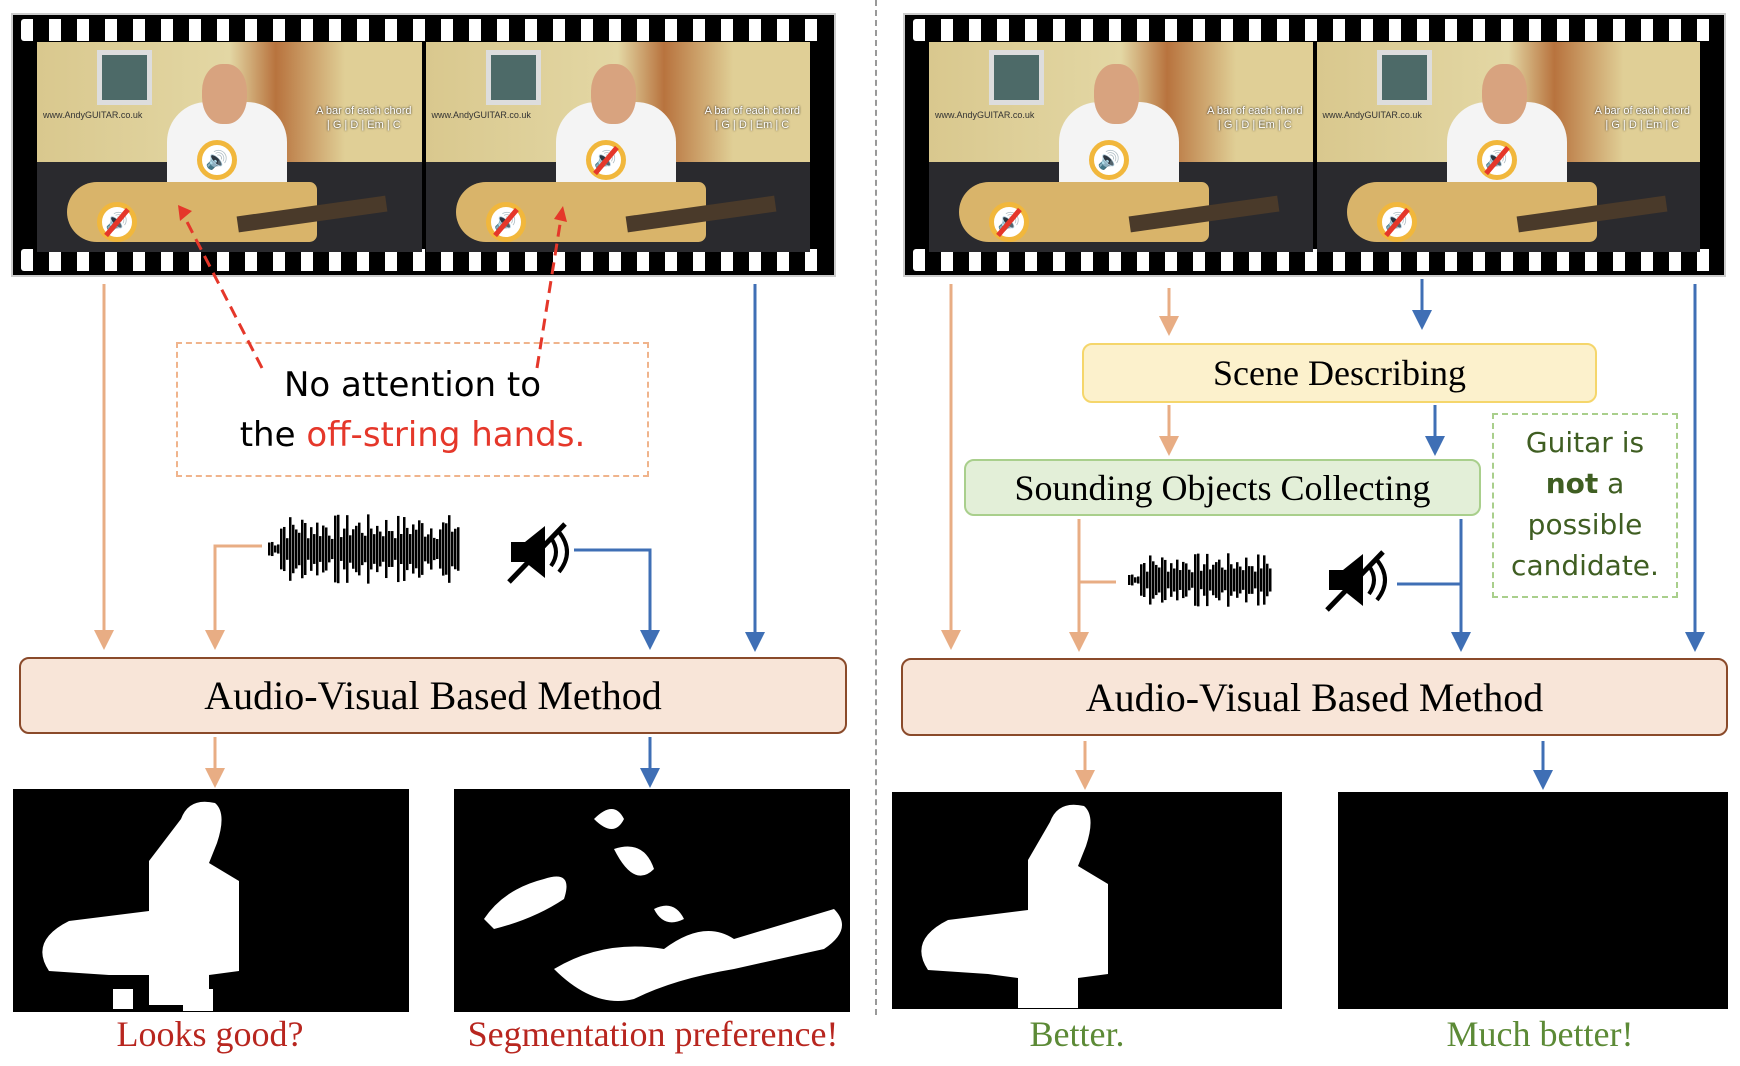 The image size is (1740, 1066). I want to click on av-method-box-right: Audio-Visual Based Method, so click(1314, 697).